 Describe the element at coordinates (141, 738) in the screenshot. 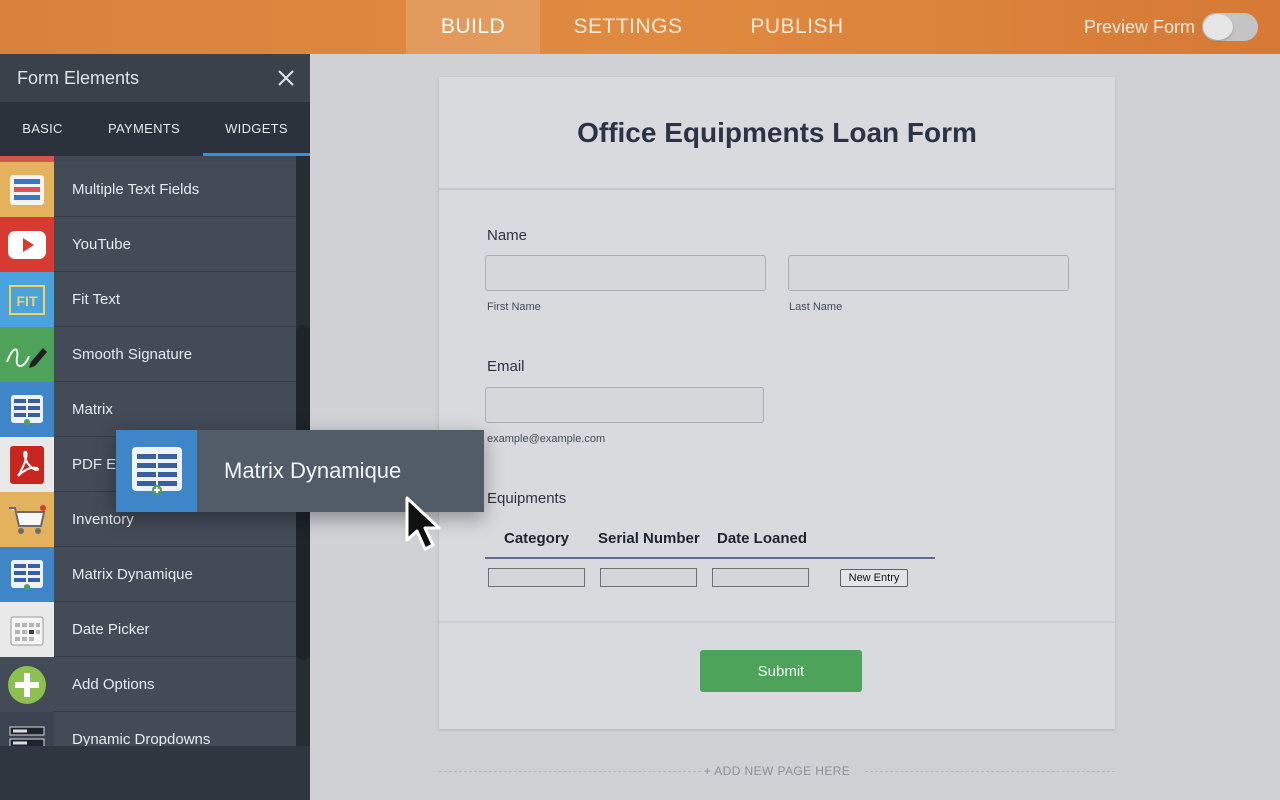

I see `widget-item-label: Dynamic Dropdowns` at that location.